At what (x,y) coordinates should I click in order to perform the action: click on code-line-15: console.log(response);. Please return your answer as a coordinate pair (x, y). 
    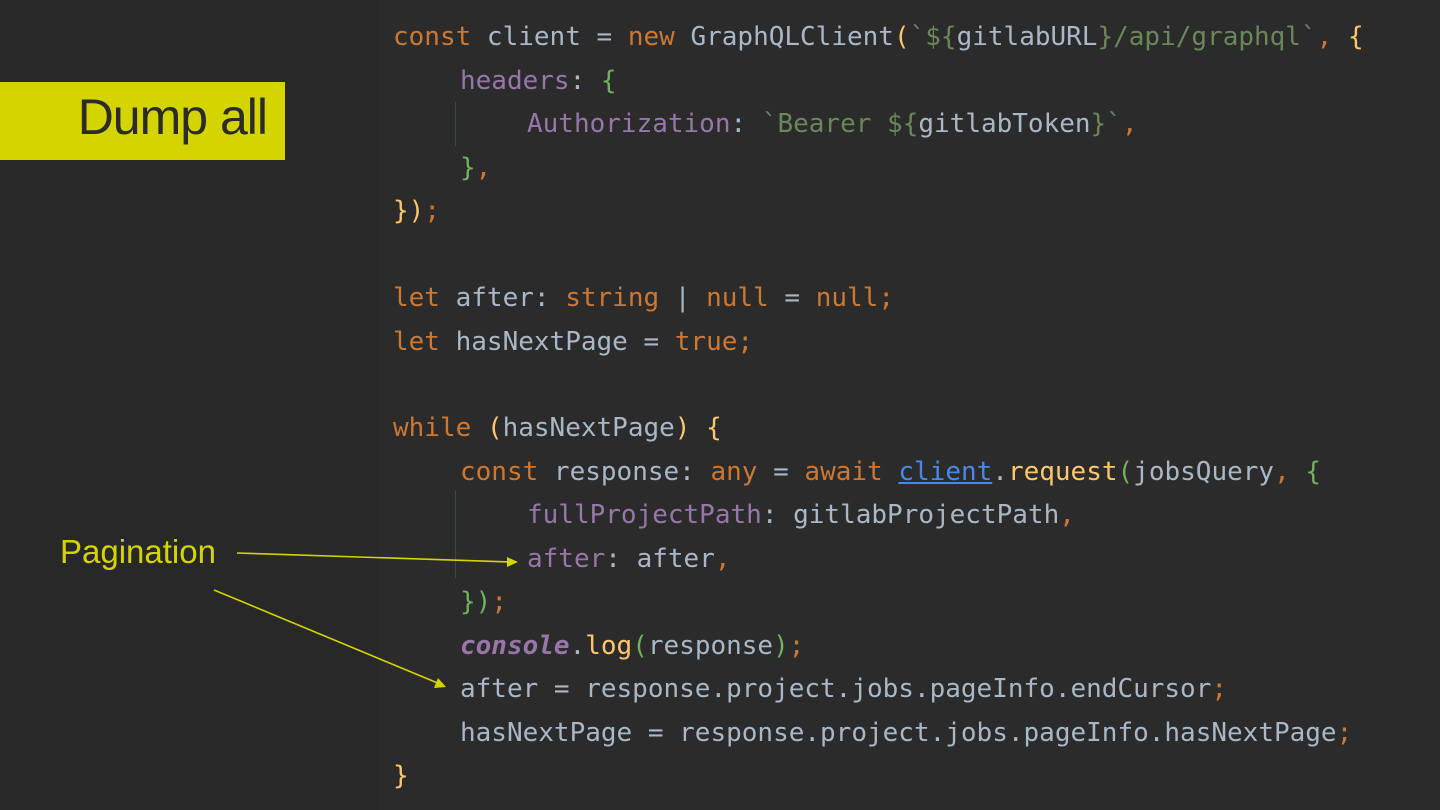
    Looking at the image, I should click on (632, 646).